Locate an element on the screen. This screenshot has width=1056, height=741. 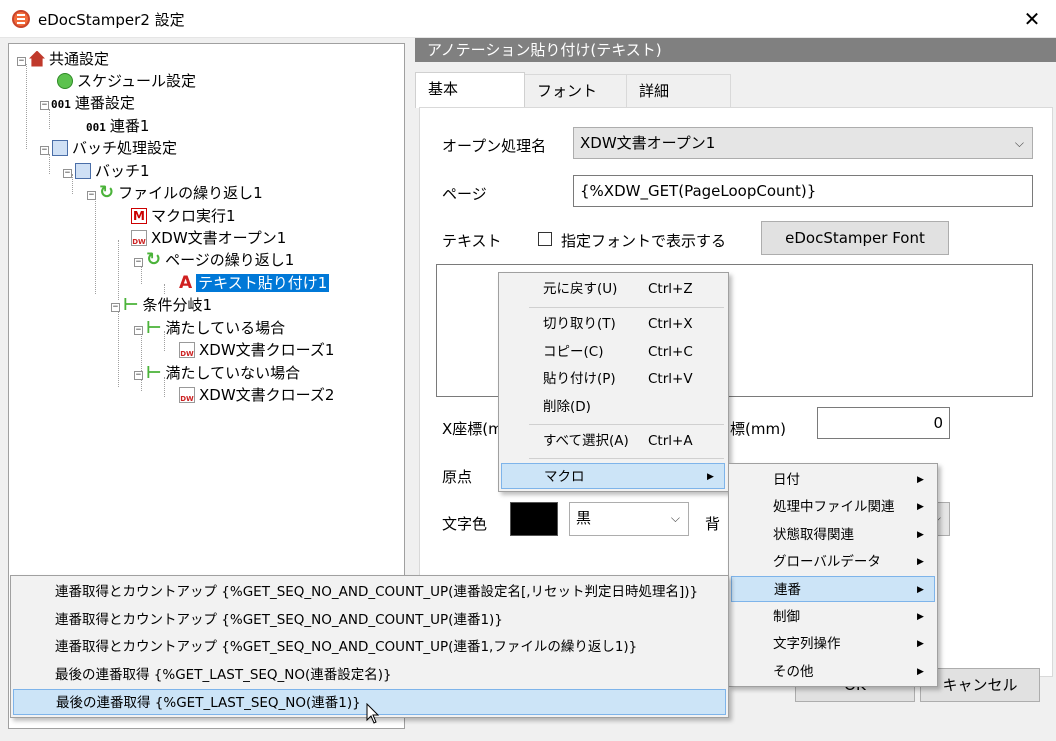
tree-item-macro-run: M マクロ実行1 is located at coordinates (183, 216).